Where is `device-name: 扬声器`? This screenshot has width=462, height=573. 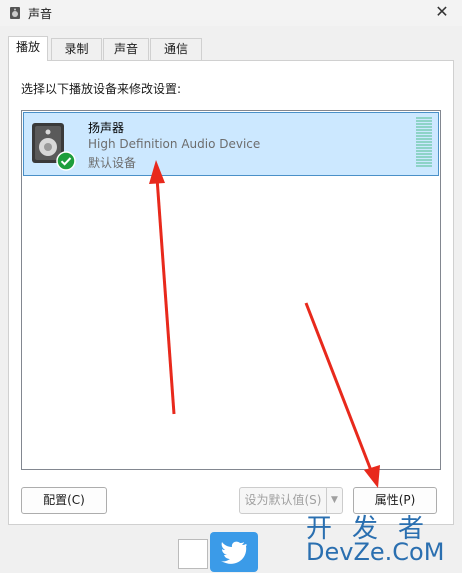
device-name: 扬声器 is located at coordinates (106, 128).